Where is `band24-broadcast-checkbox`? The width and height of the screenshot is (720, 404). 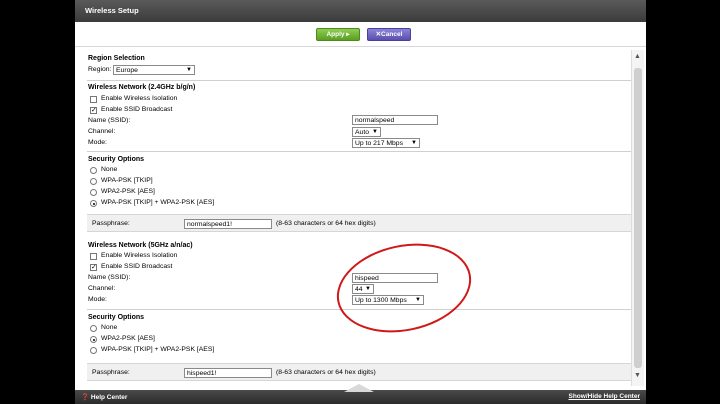
band24-broadcast-checkbox is located at coordinates (93, 110).